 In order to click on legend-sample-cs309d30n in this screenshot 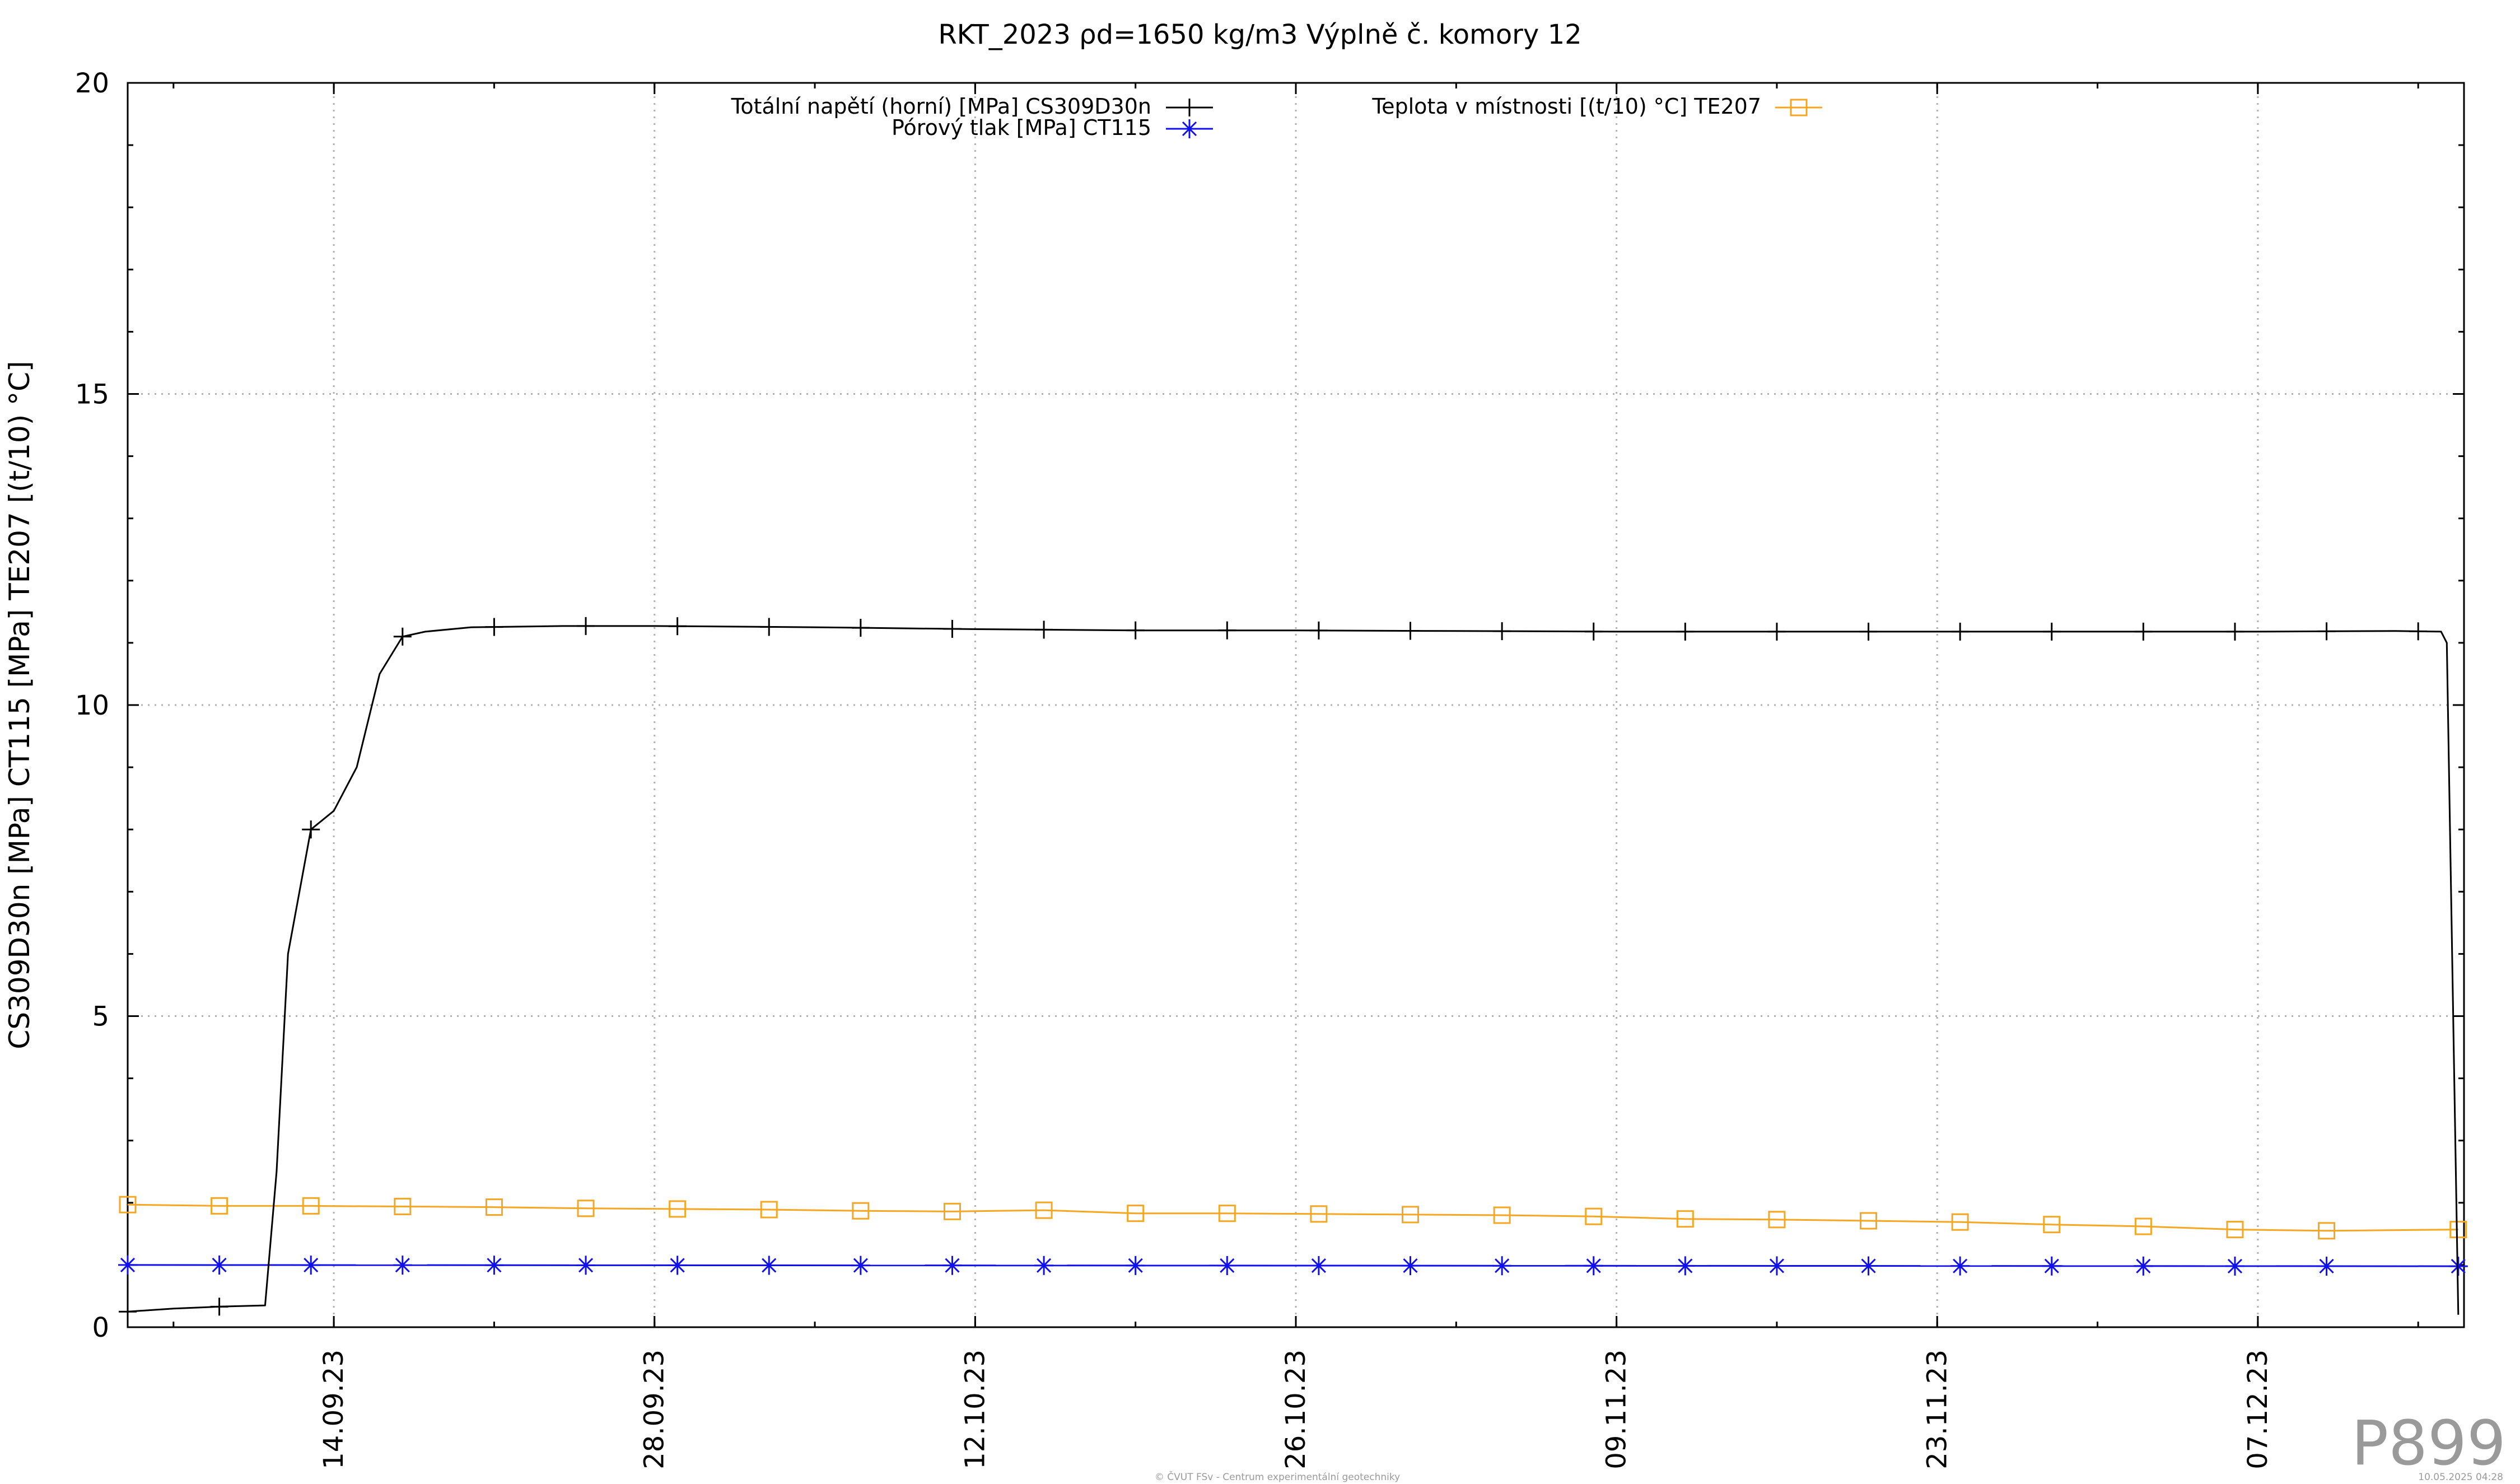, I will do `click(1190, 108)`.